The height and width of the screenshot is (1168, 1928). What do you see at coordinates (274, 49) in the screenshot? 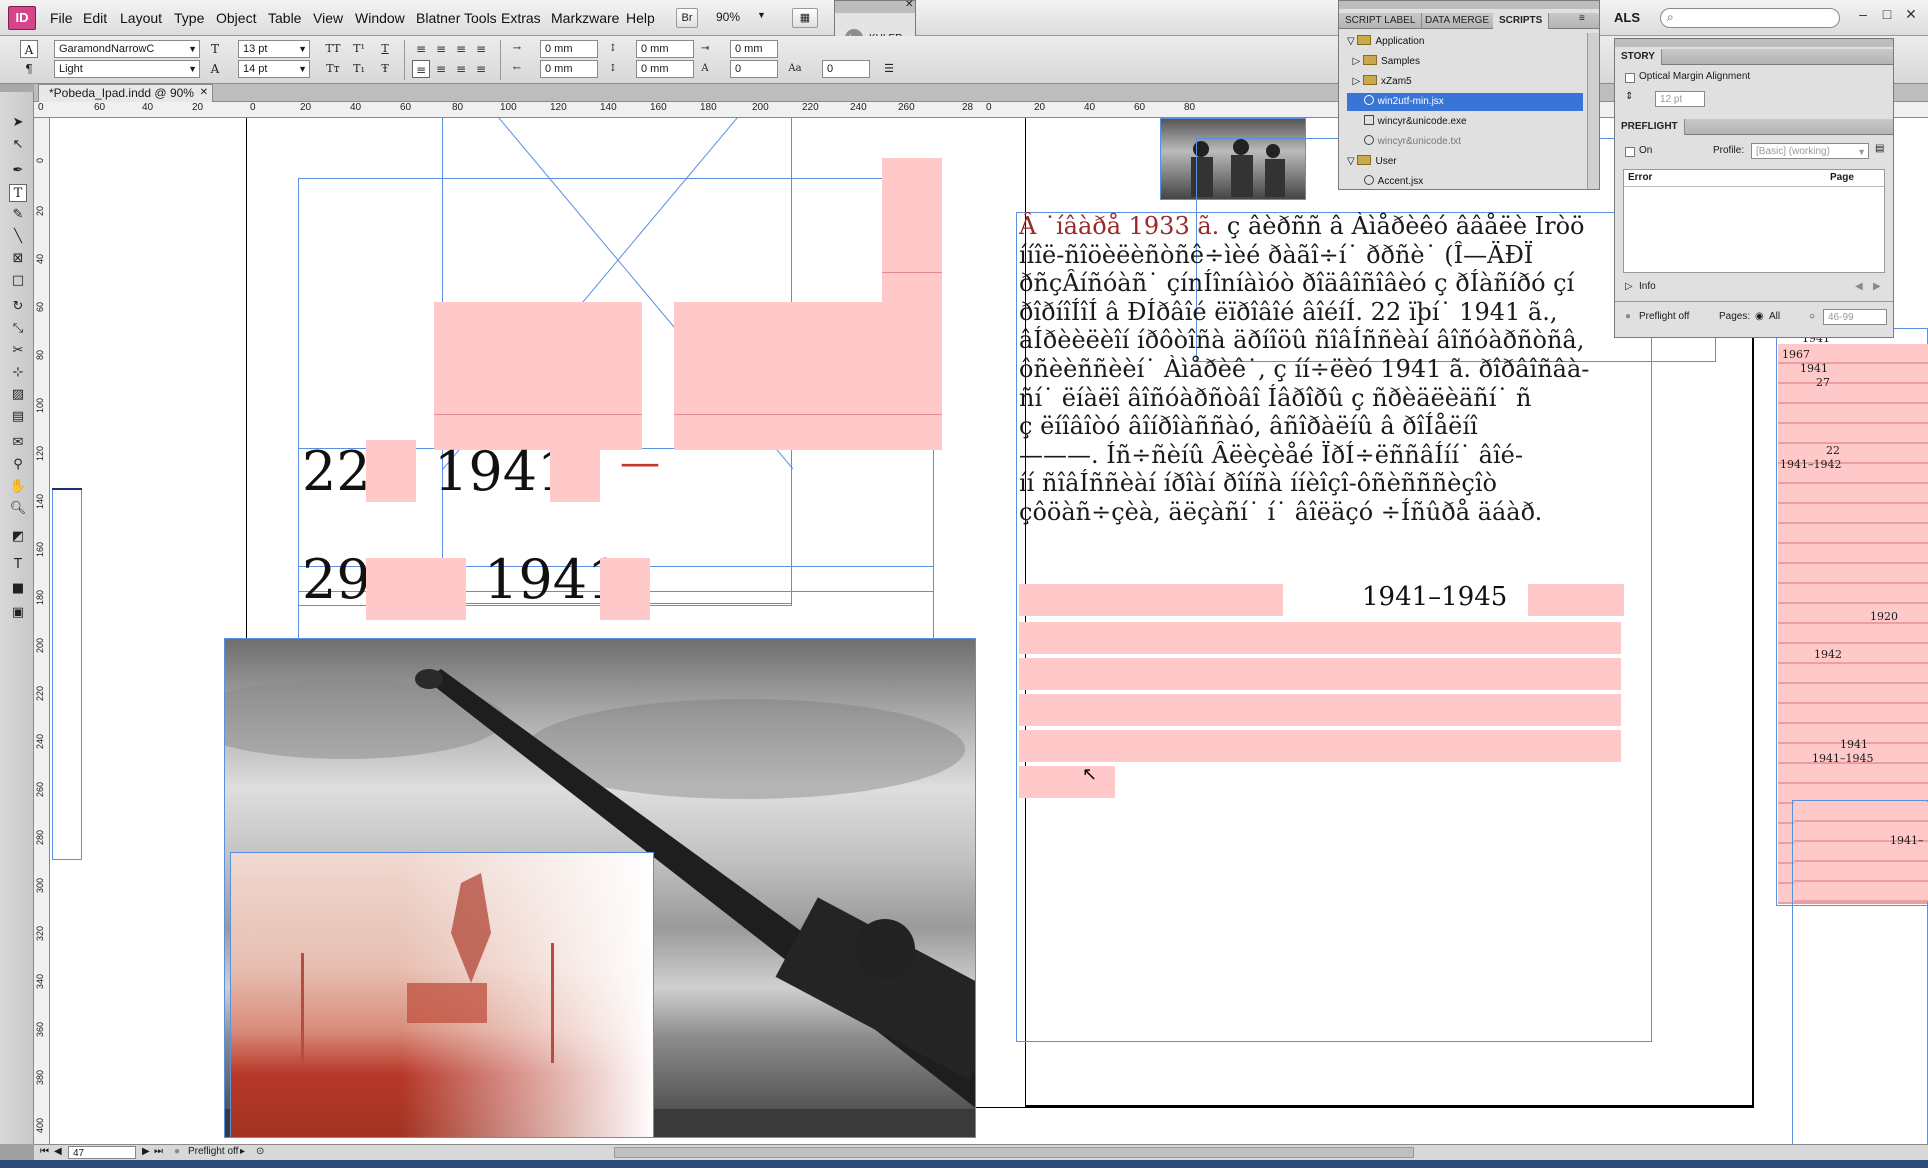
I see `font-size-field: 13 pt ▼` at bounding box center [274, 49].